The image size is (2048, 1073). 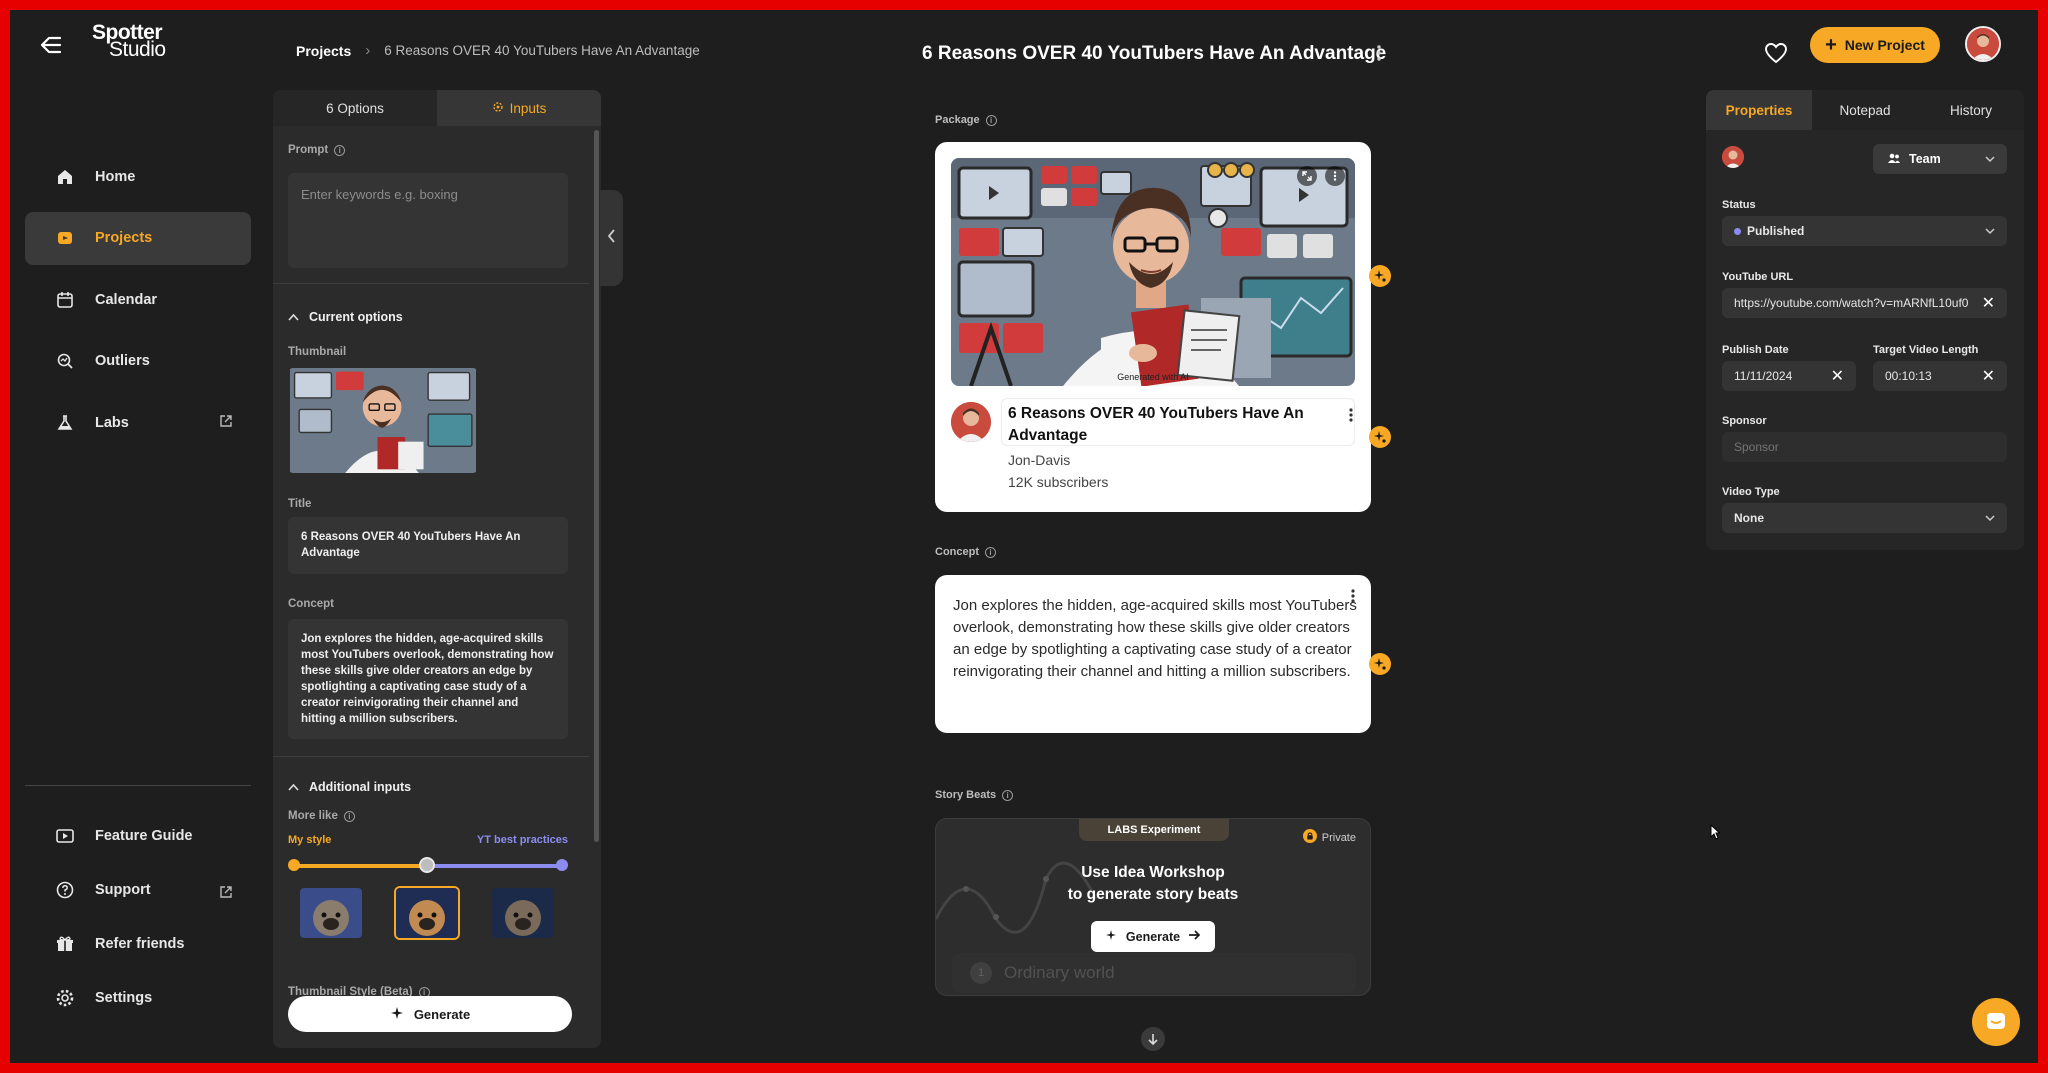 What do you see at coordinates (1309, 837) in the screenshot?
I see `lock-icon` at bounding box center [1309, 837].